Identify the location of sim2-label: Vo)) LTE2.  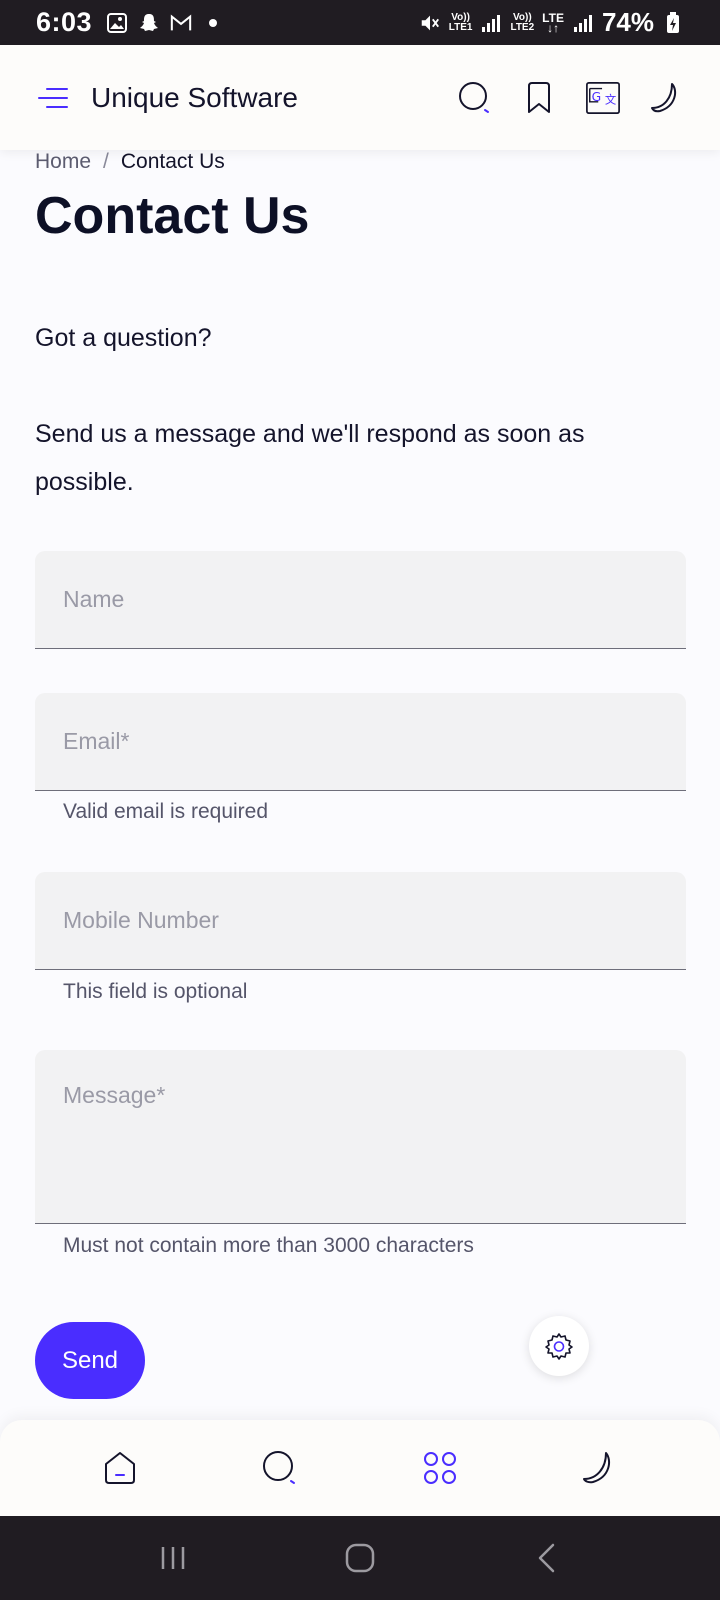
(522, 22).